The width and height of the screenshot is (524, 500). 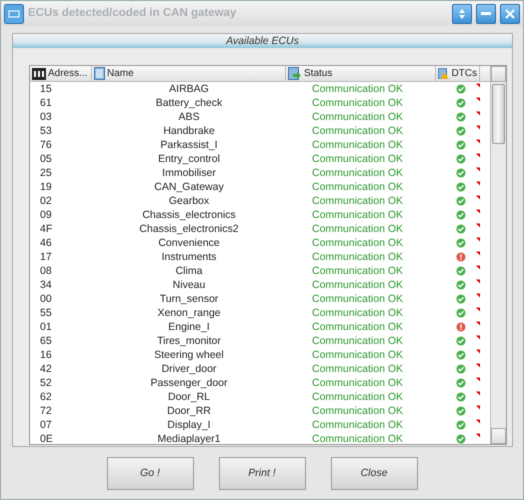 What do you see at coordinates (189, 285) in the screenshot?
I see `table-cell-text: Niveau` at bounding box center [189, 285].